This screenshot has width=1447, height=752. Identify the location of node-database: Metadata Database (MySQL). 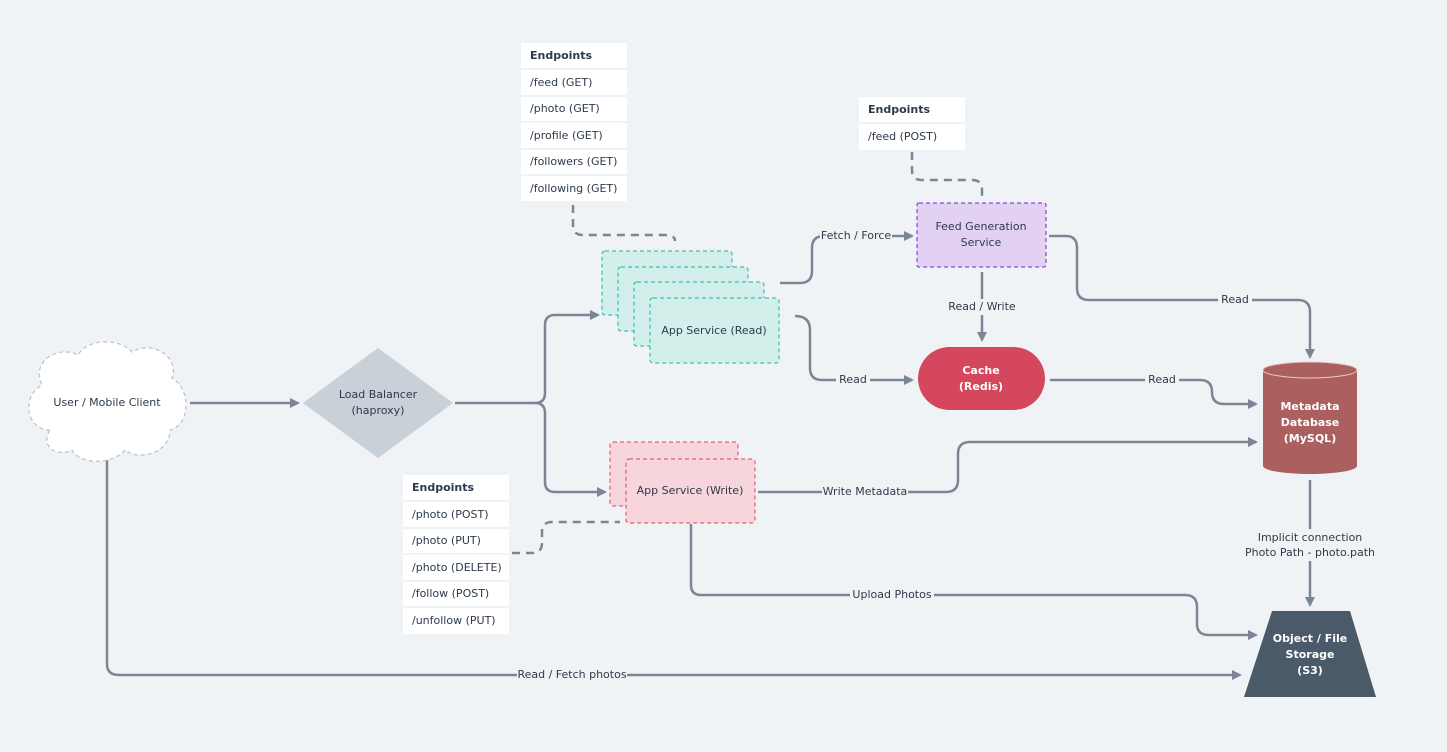
(1310, 417).